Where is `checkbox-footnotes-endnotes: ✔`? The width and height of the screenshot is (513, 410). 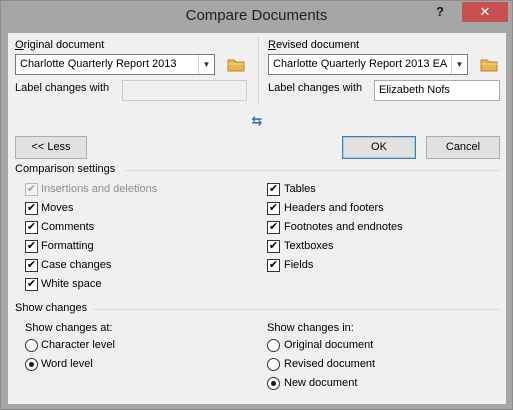
checkbox-footnotes-endnotes: ✔ is located at coordinates (273, 227).